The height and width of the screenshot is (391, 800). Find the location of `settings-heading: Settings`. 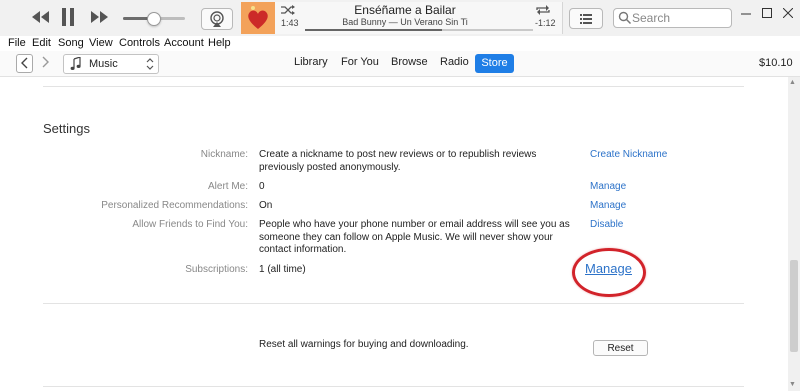

settings-heading: Settings is located at coordinates (66, 128).